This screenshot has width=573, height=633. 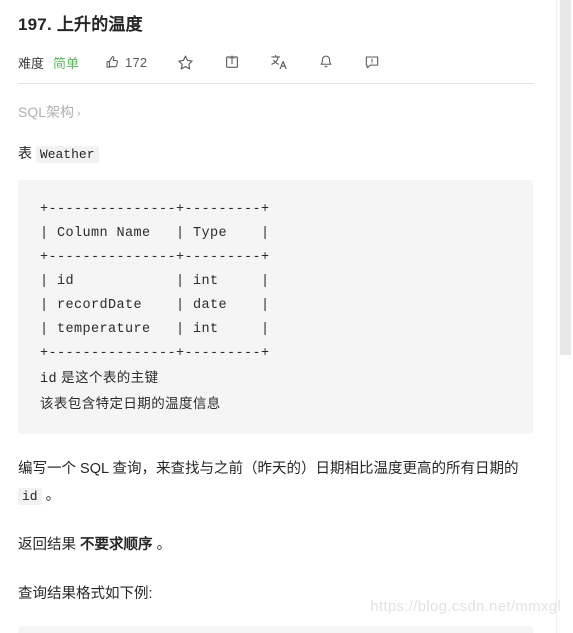 What do you see at coordinates (30, 496) in the screenshot?
I see `description-inline-code: id` at bounding box center [30, 496].